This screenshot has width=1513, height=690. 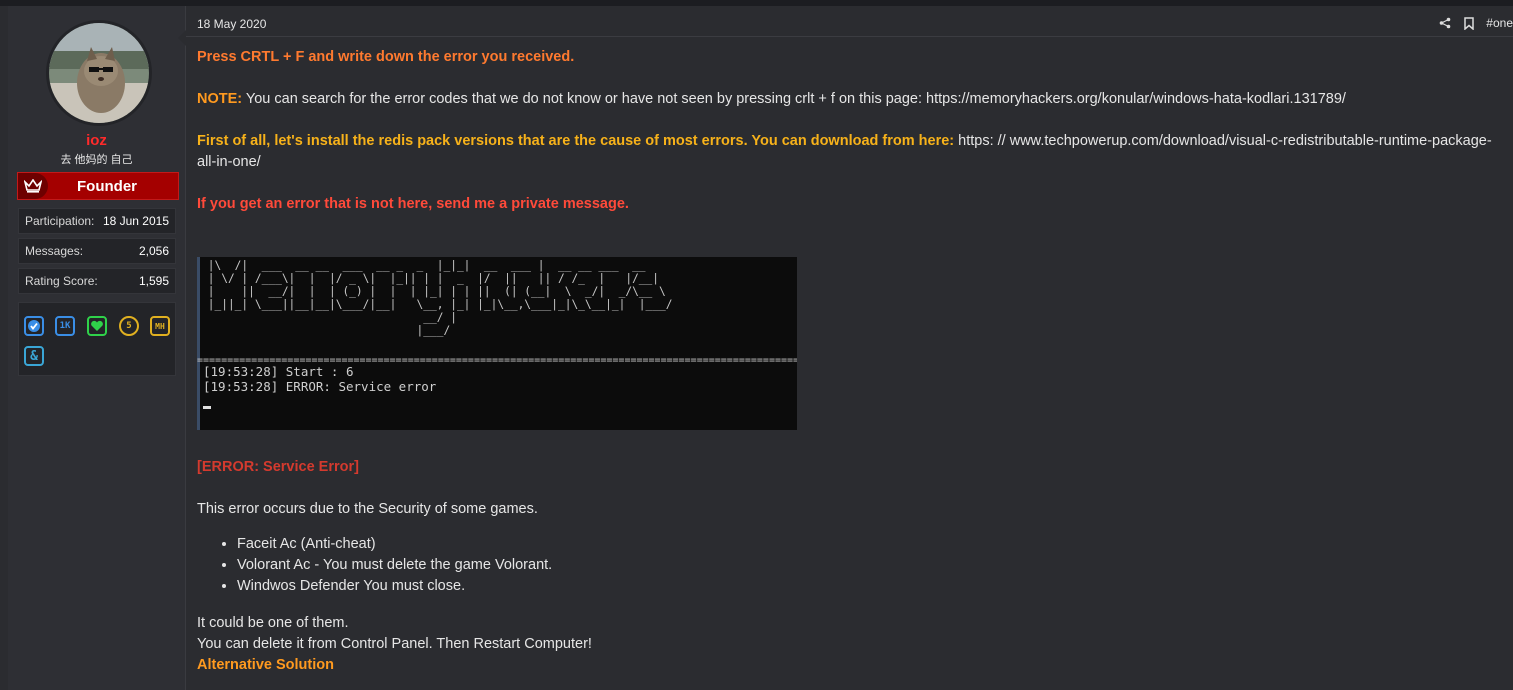 I want to click on ampersand-icon: &, so click(x=34, y=356).